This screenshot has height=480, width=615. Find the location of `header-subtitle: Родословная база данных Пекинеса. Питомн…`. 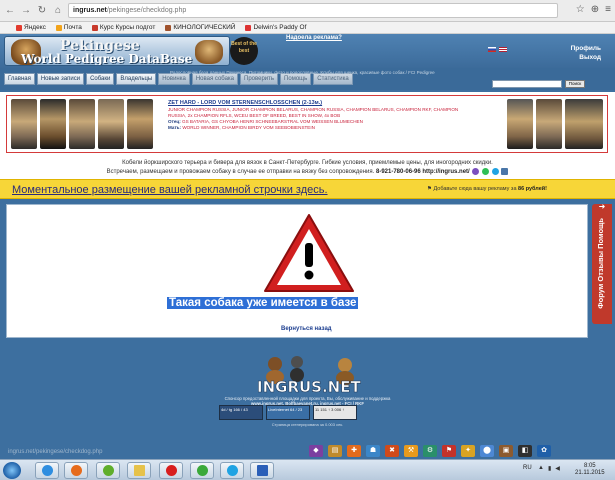

header-subtitle: Родословная база данных Пекинеса. Питомн… is located at coordinates (302, 72).